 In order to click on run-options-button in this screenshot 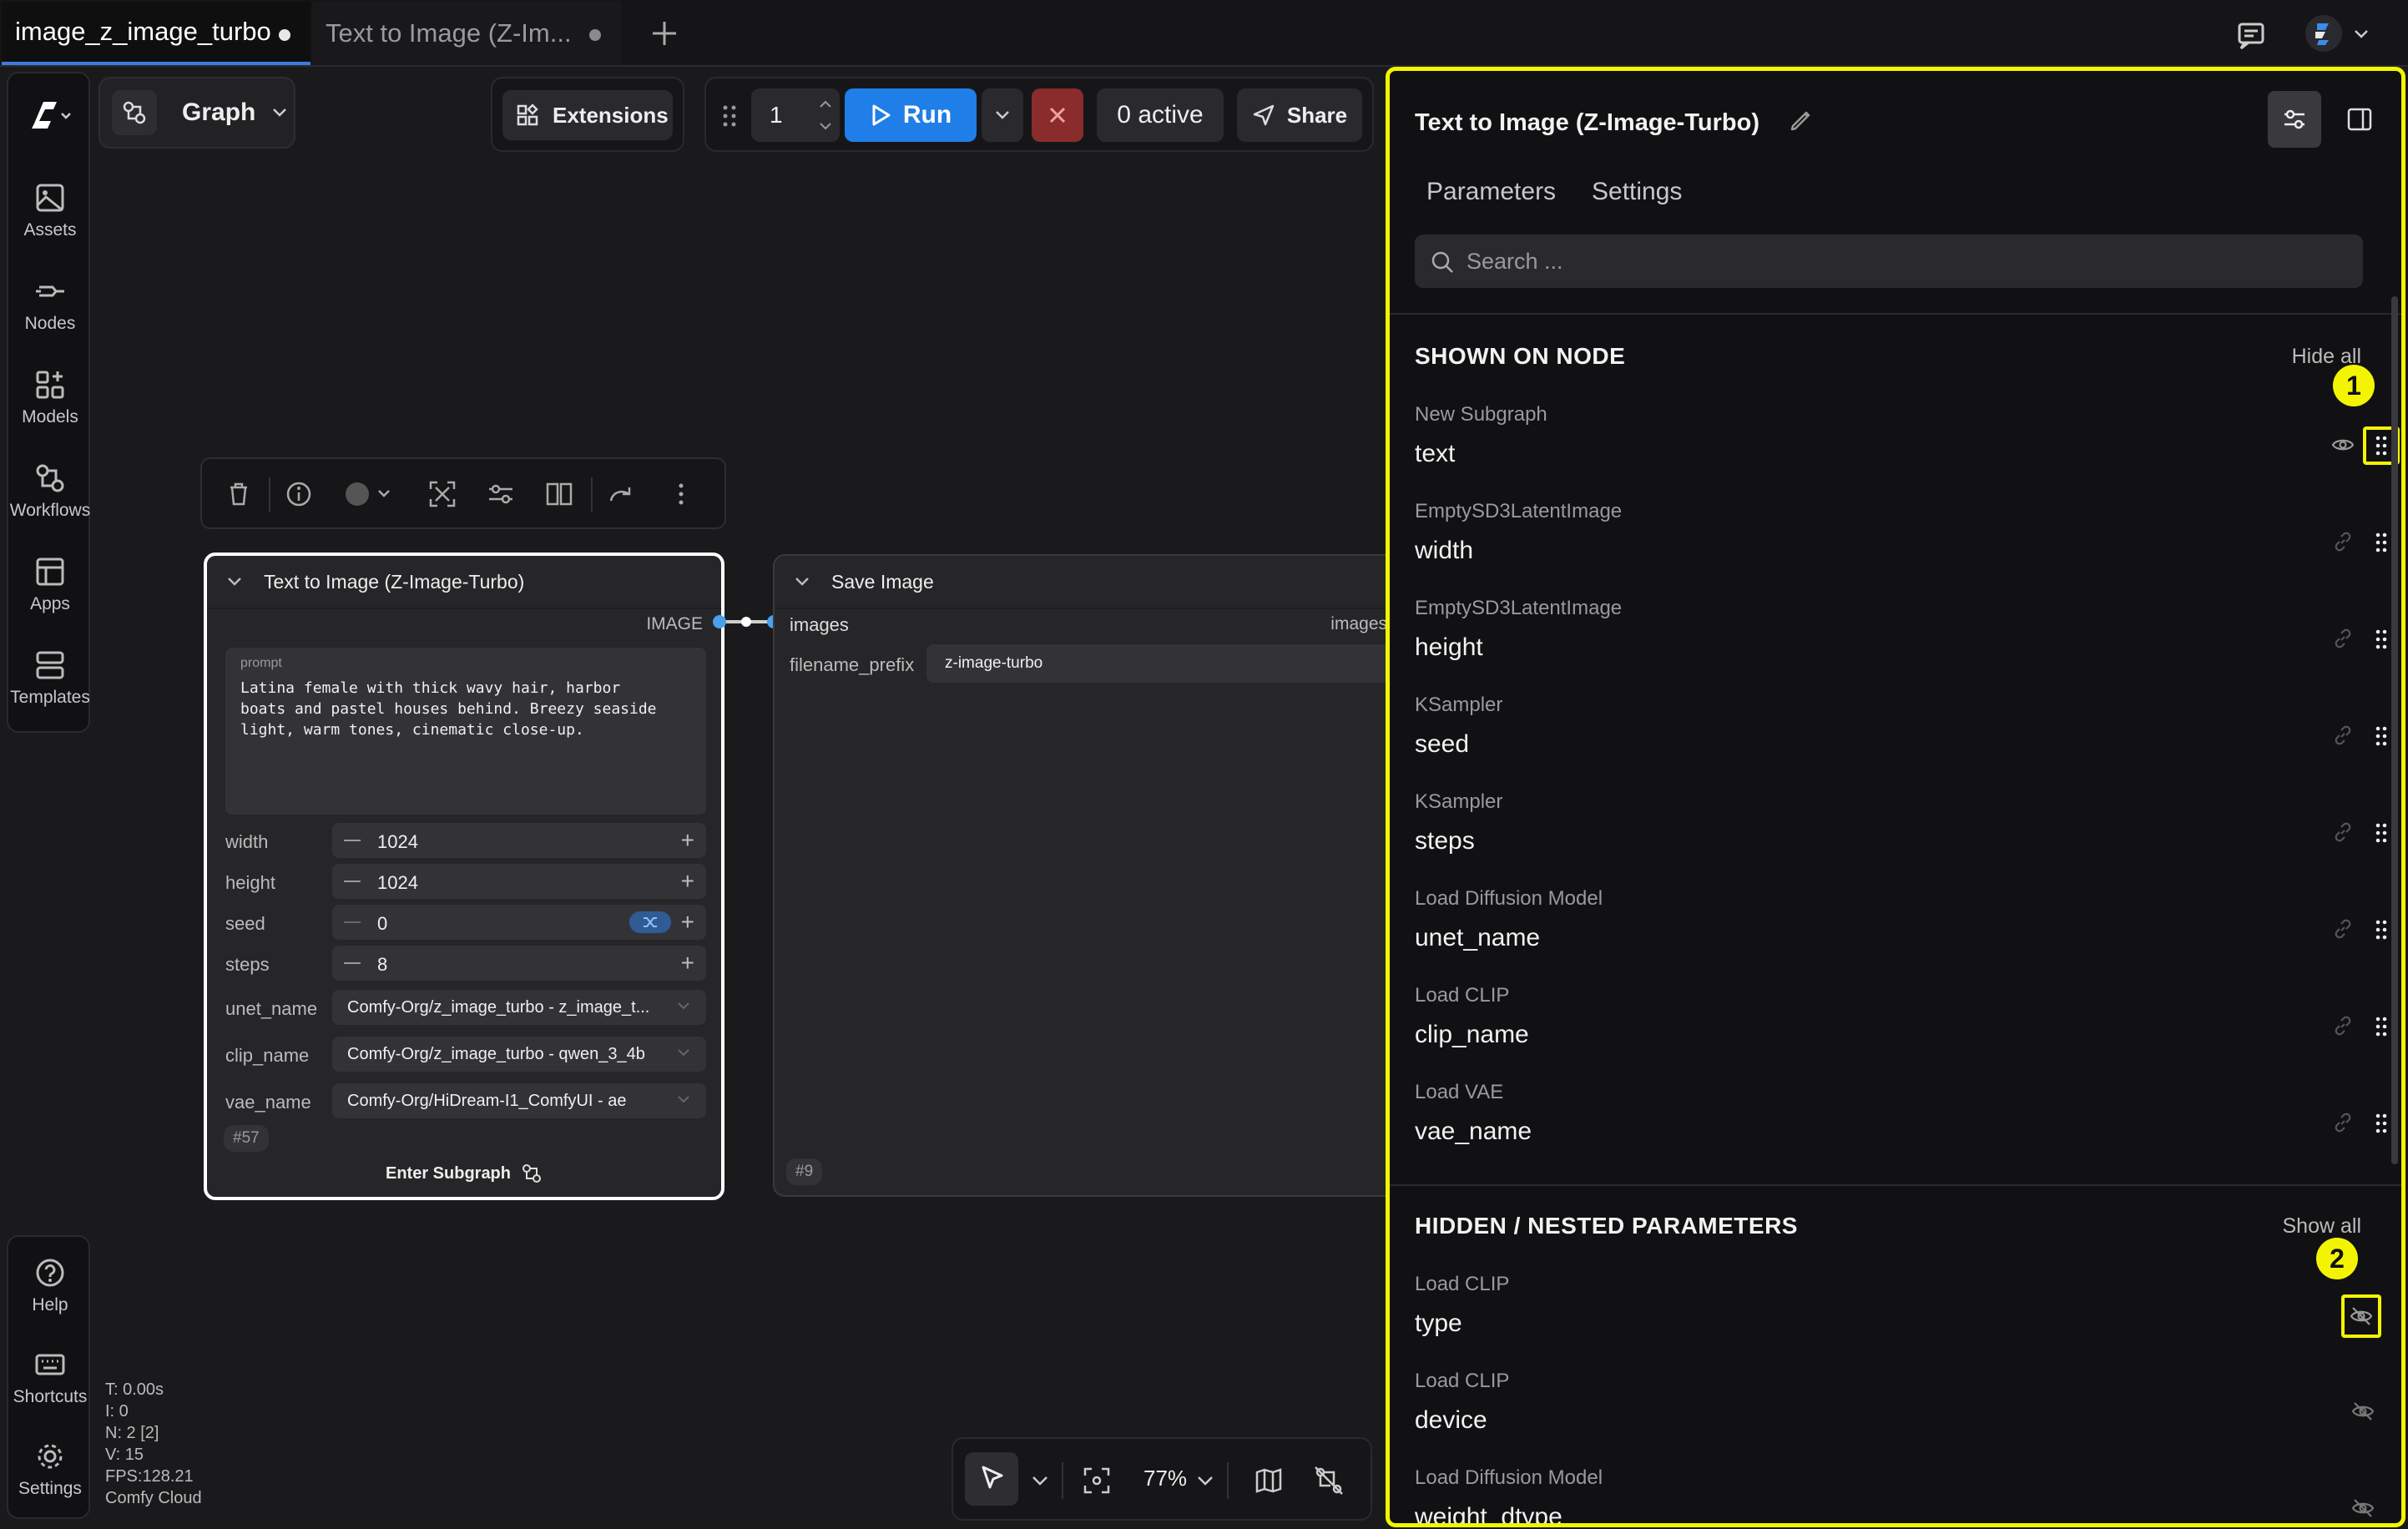, I will do `click(1002, 115)`.